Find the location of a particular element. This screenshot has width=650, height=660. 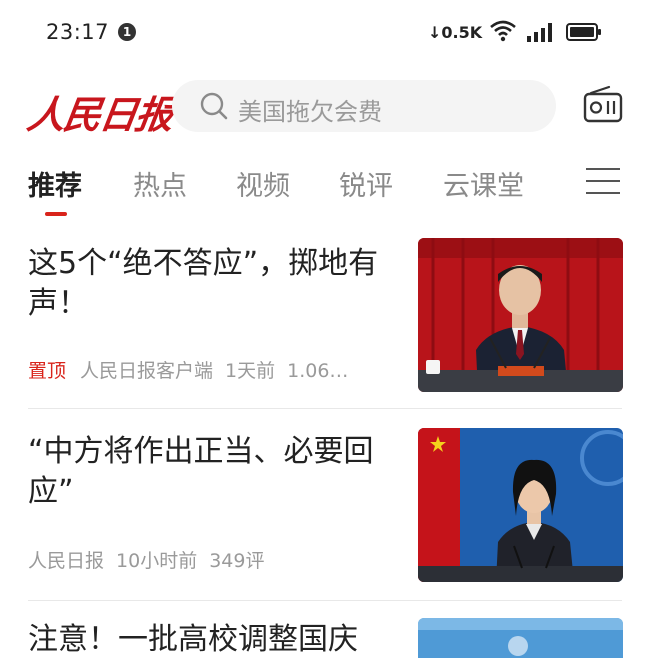

news-comments: 349评 is located at coordinates (237, 561).